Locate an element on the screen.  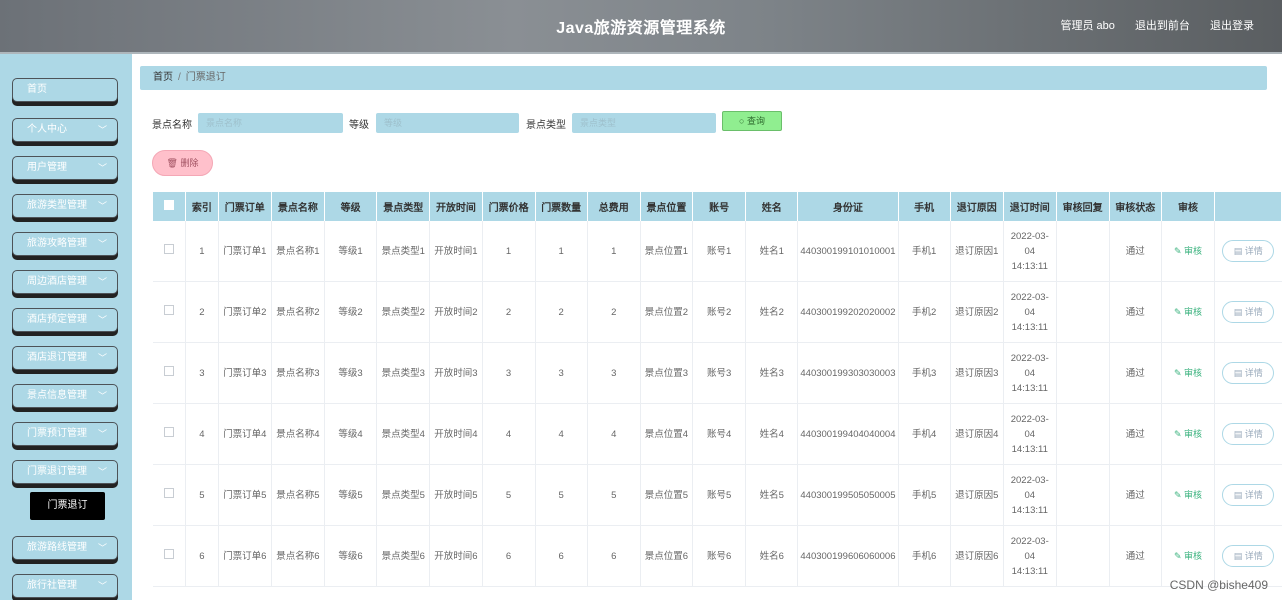
cell-phone: 手机4 is located at coordinates (924, 434).